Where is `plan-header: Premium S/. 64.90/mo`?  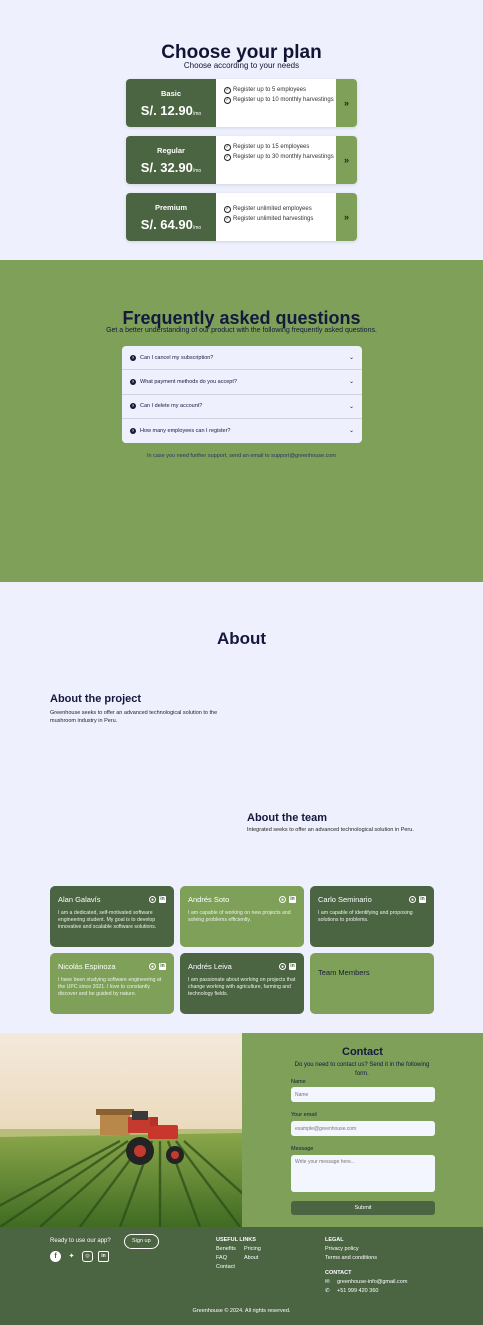 plan-header: Premium S/. 64.90/mo is located at coordinates (171, 217).